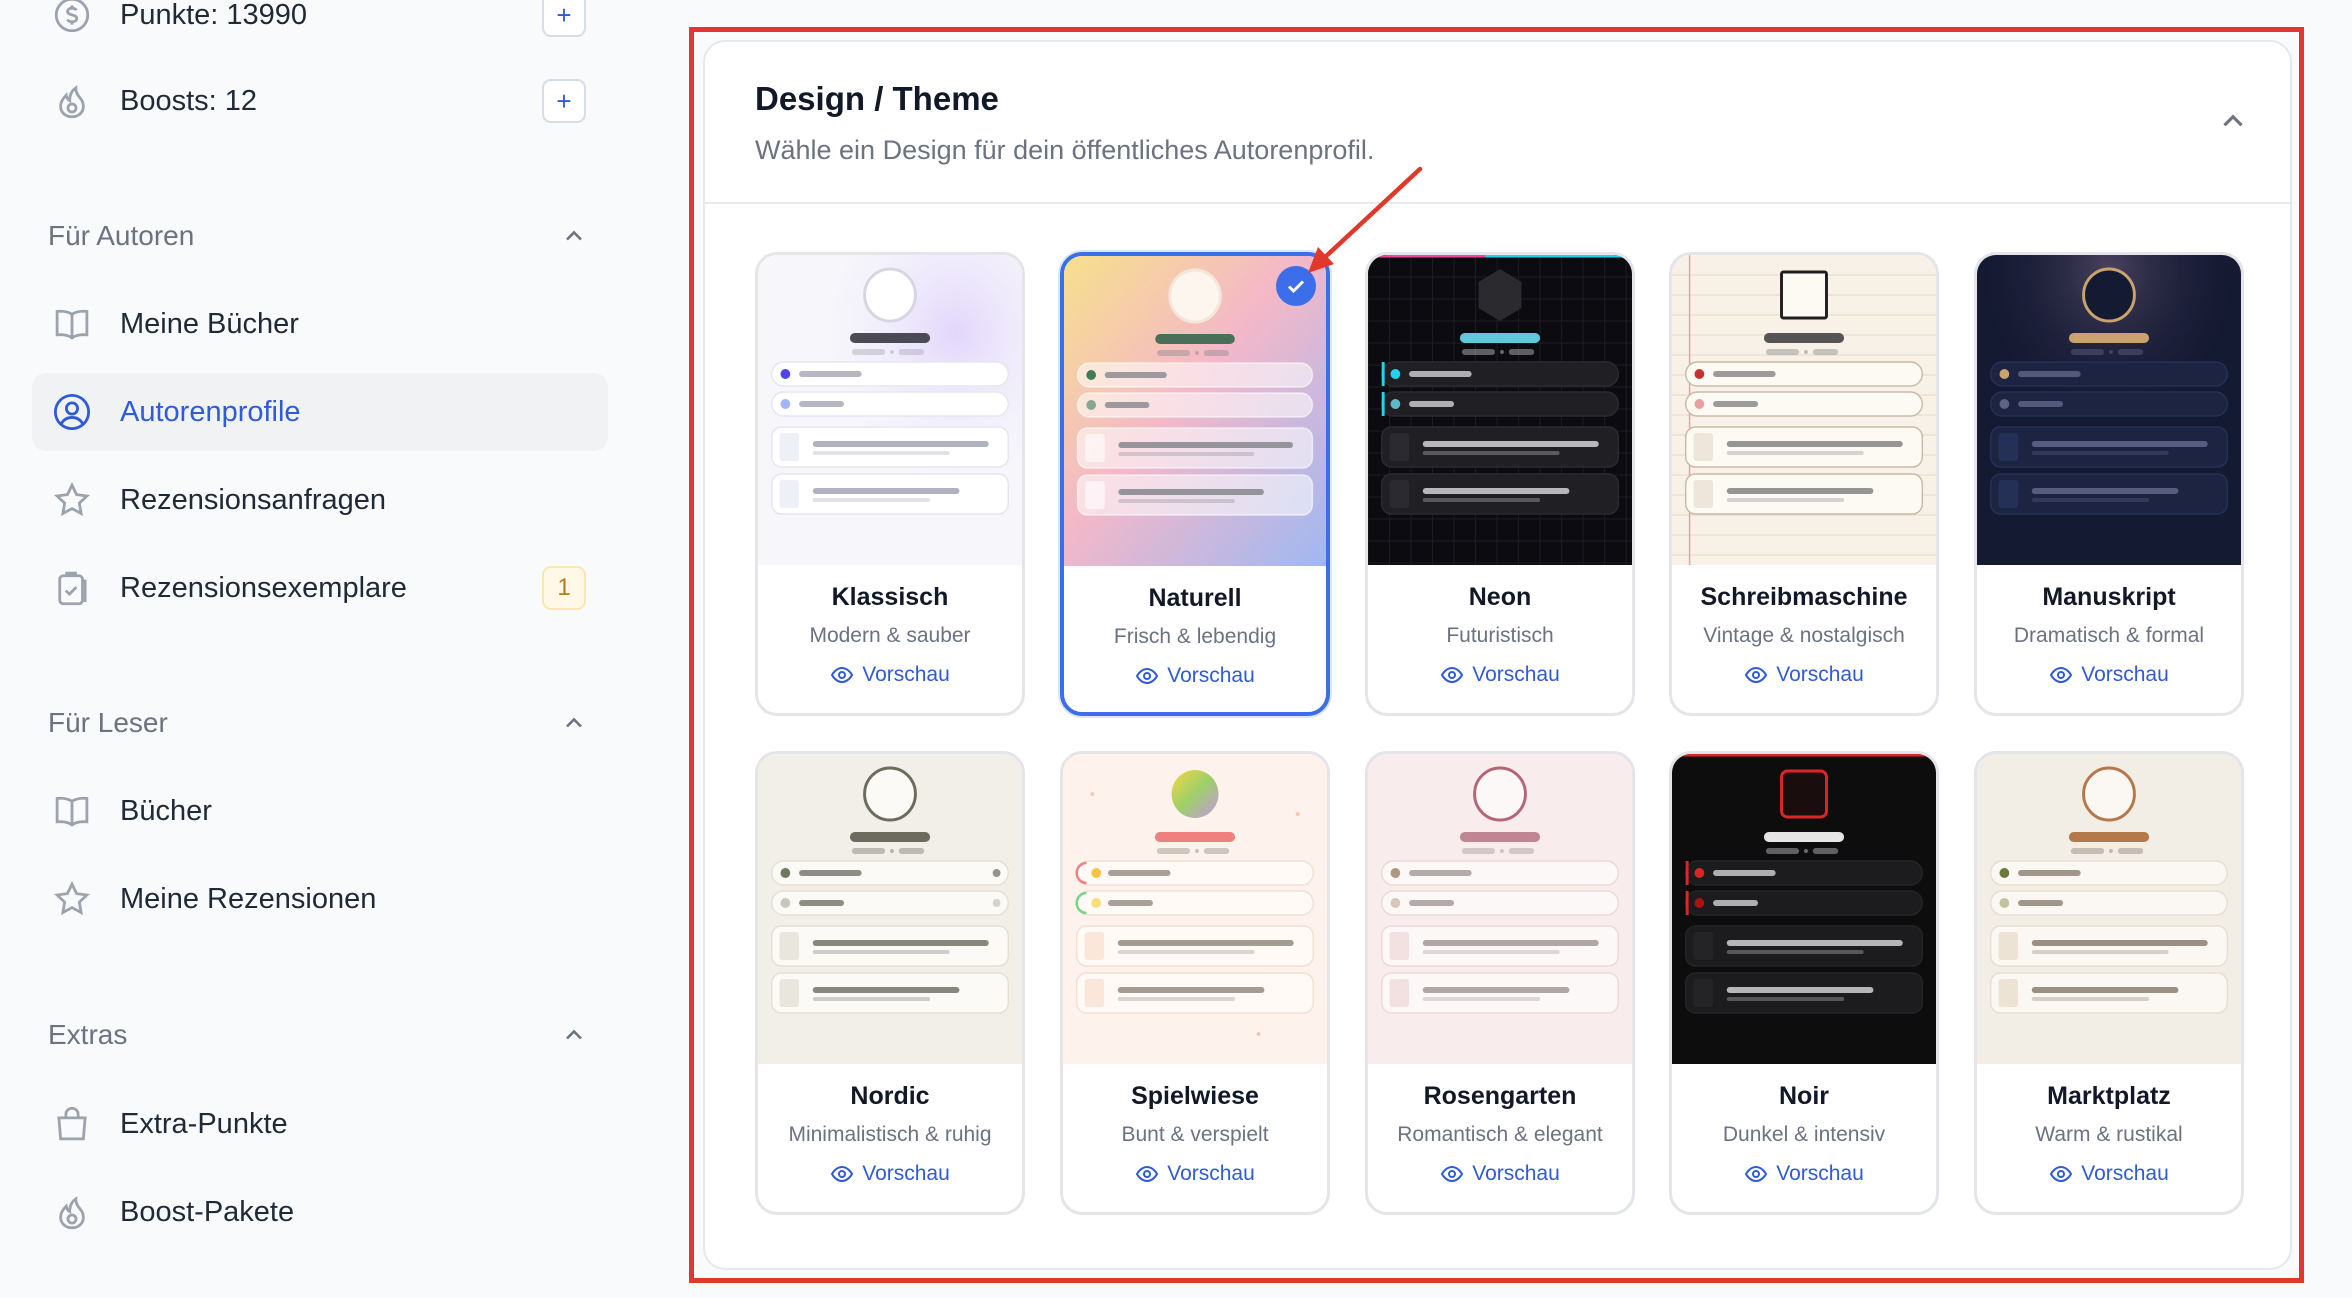  I want to click on sidebar-item-label: Boost-Pakete, so click(207, 1211).